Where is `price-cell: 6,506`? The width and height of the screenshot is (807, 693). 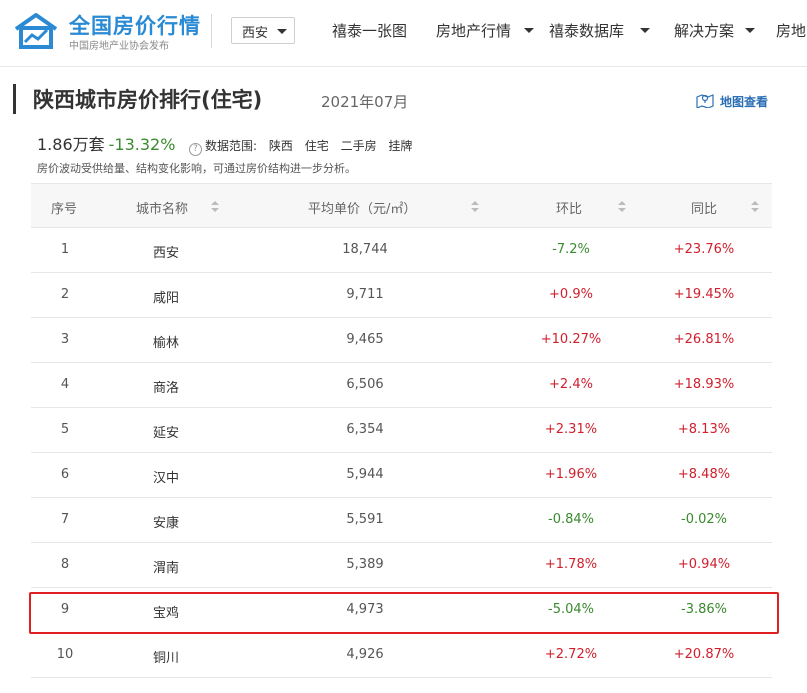 price-cell: 6,506 is located at coordinates (365, 384).